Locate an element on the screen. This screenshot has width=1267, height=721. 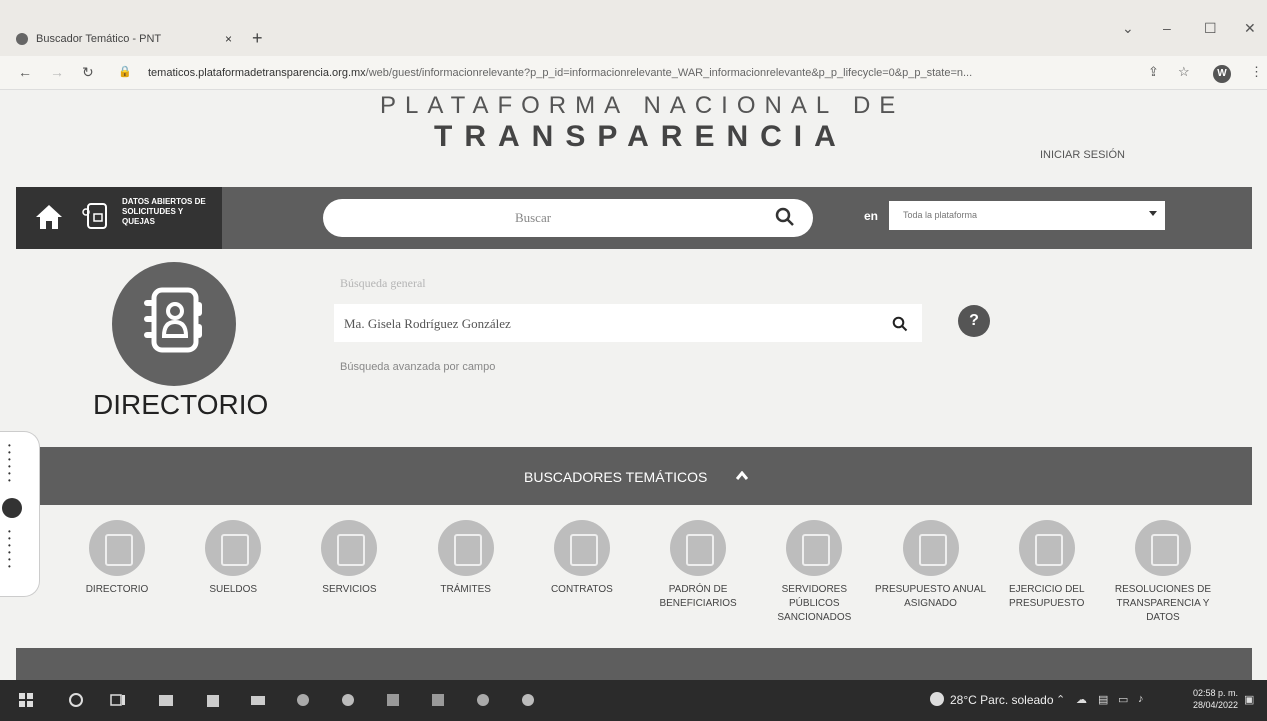
contracts-icon is located at coordinates (581, 548).